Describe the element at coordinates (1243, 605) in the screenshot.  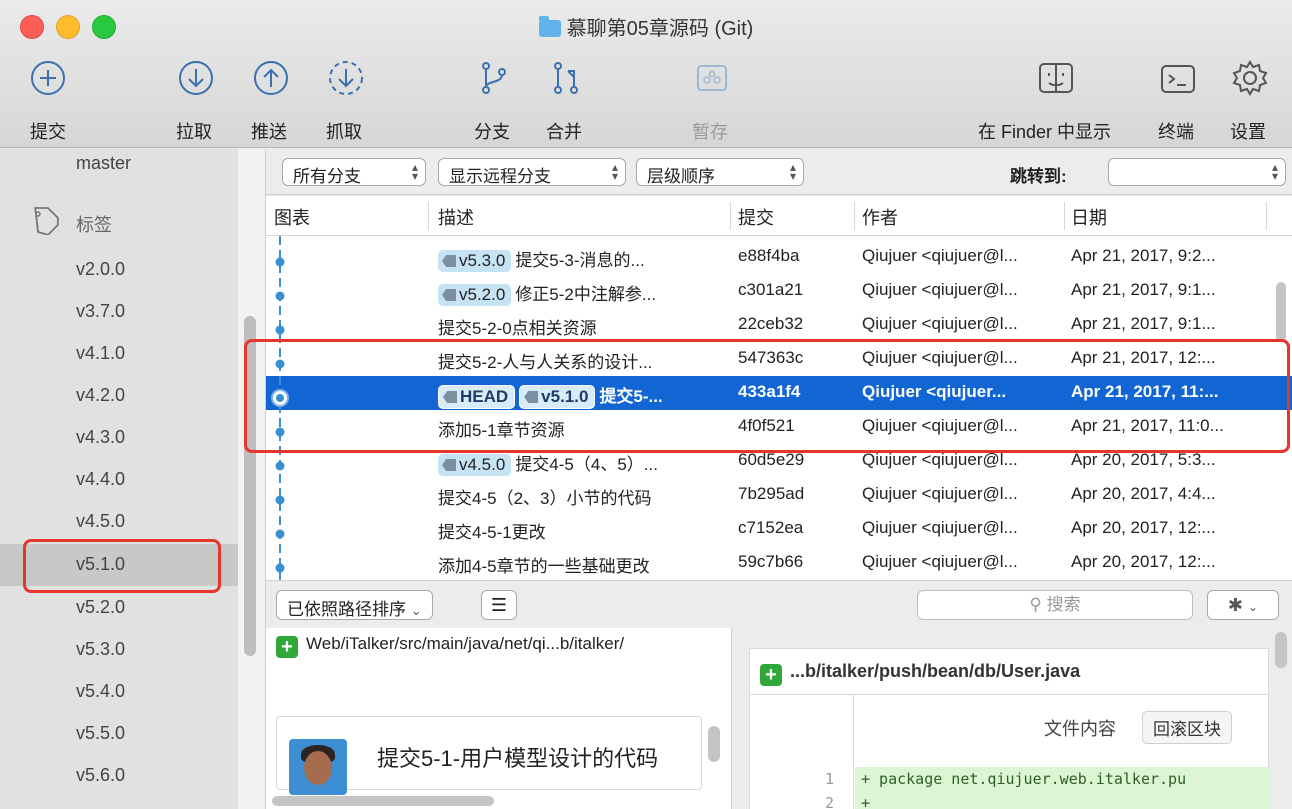
I see `gear-menu-button: ✱ ⌄` at that location.